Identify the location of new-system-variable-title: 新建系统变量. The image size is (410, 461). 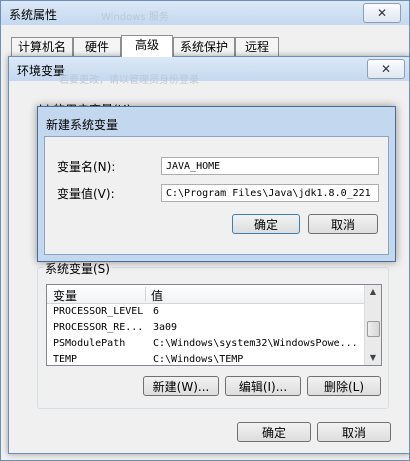
(82, 125).